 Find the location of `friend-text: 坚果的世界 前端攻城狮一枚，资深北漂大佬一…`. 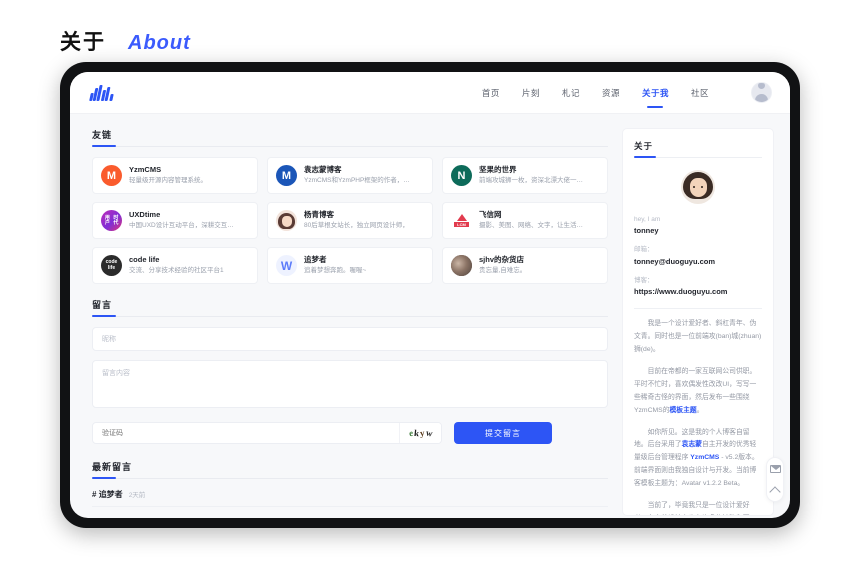

friend-text: 坚果的世界 前端攻城狮一枚，资深北漂大佬一… is located at coordinates (539, 175).